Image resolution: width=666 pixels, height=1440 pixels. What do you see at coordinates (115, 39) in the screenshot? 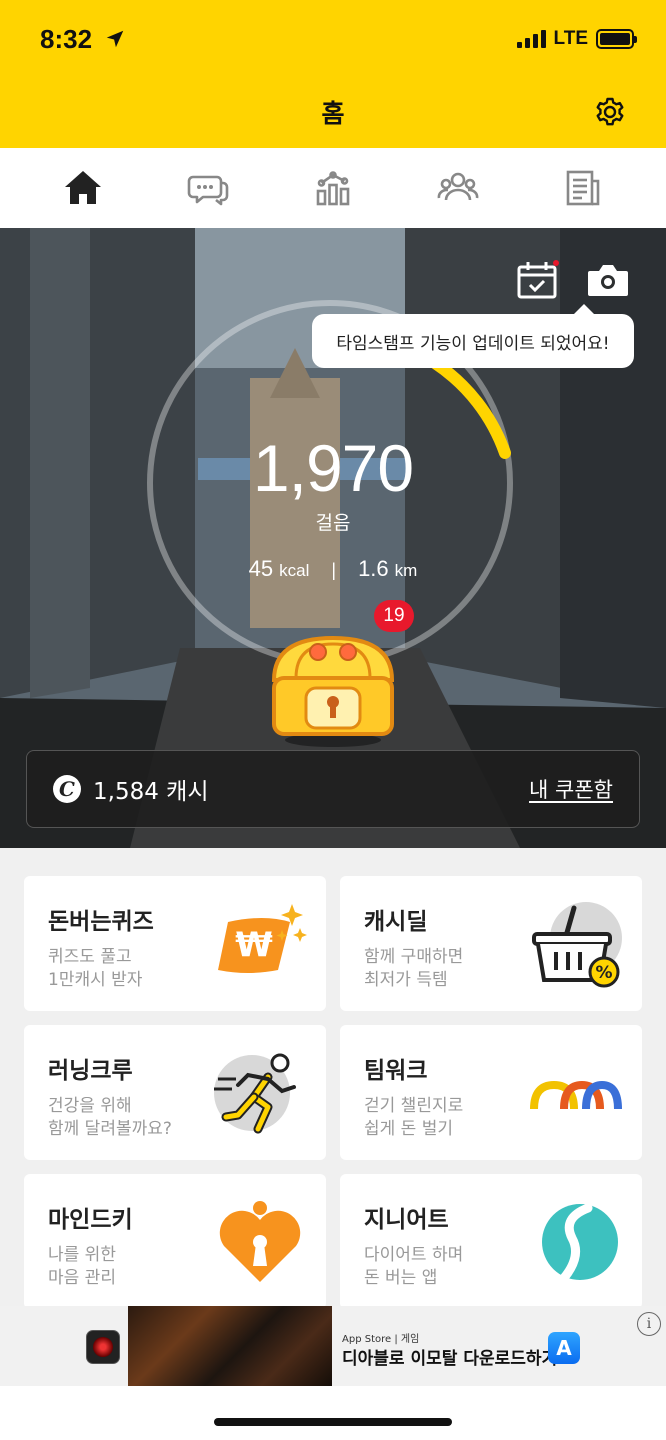
I see `location-arrow-icon` at bounding box center [115, 39].